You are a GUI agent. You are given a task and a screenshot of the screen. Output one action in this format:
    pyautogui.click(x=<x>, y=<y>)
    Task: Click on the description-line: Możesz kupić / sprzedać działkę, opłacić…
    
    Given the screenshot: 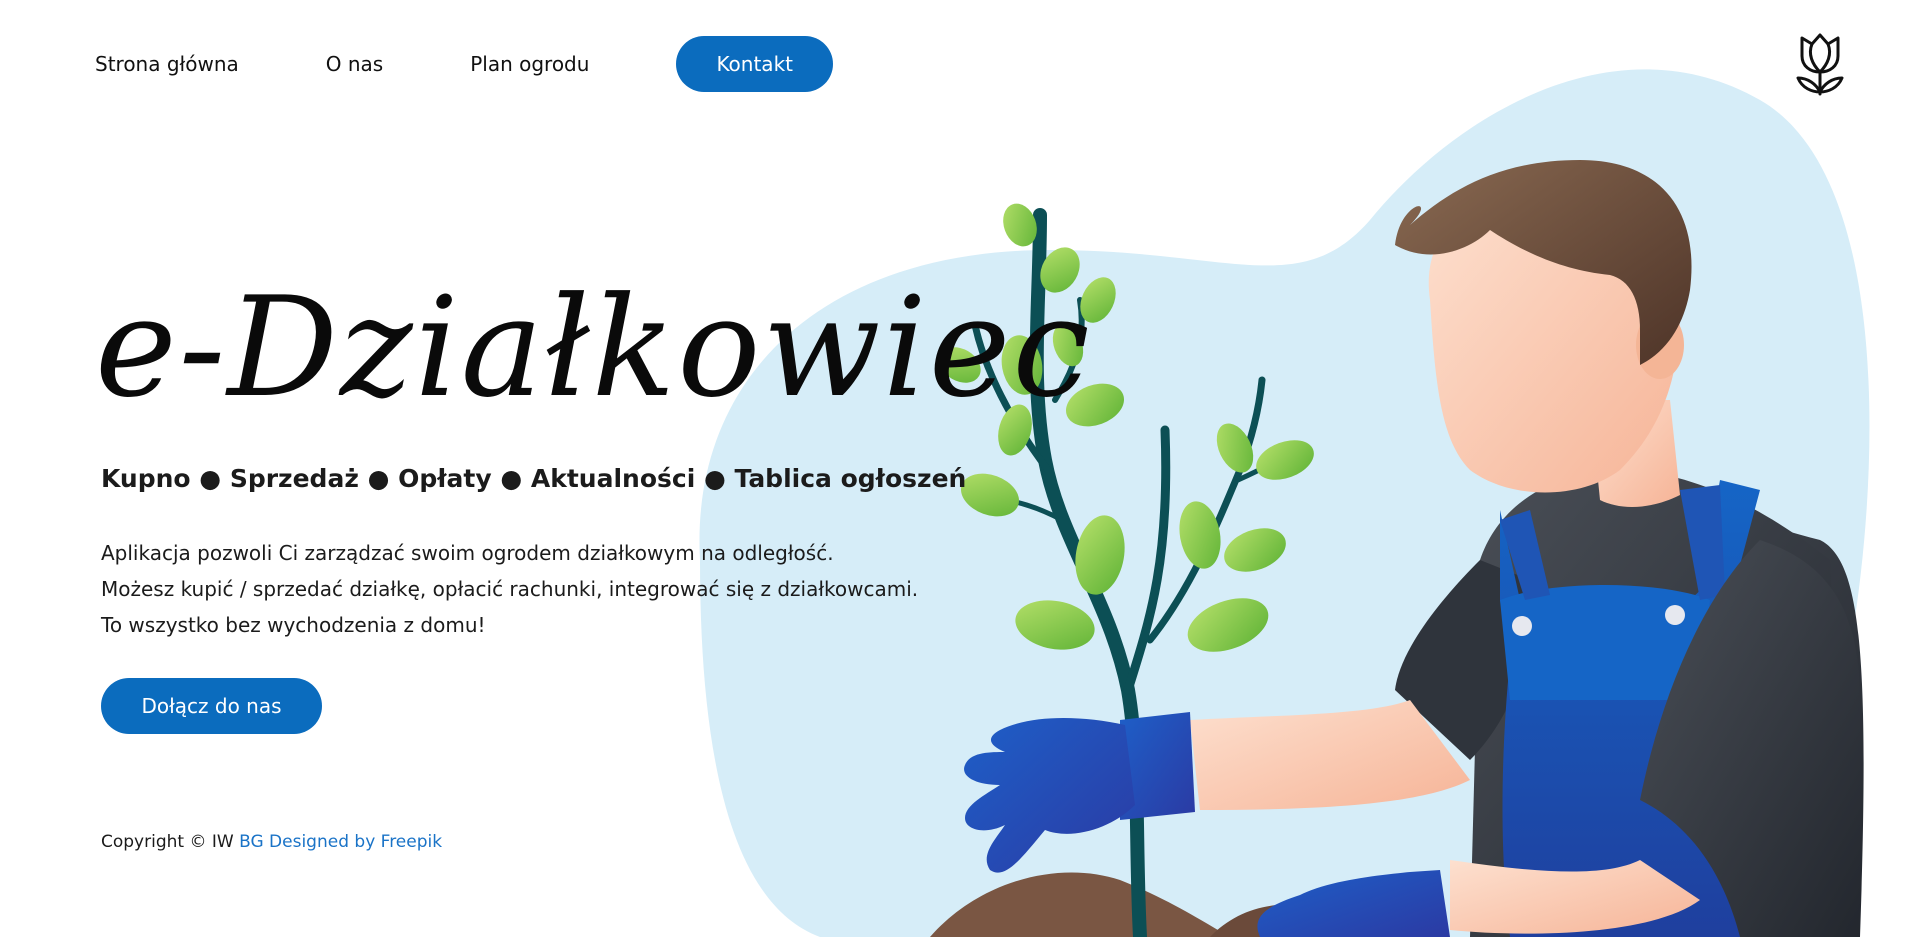 What is the action you would take?
    pyautogui.click(x=510, y=589)
    